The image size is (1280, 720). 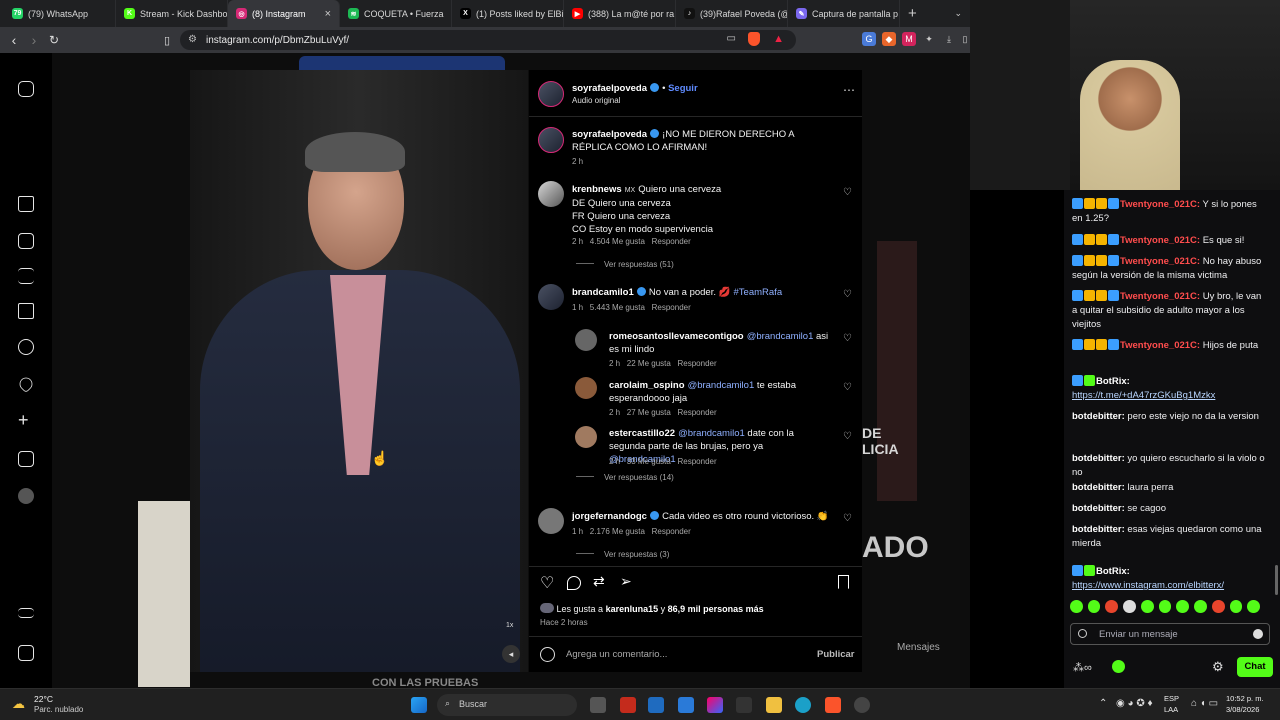 I want to click on brave-shield-icon, so click(x=754, y=39).